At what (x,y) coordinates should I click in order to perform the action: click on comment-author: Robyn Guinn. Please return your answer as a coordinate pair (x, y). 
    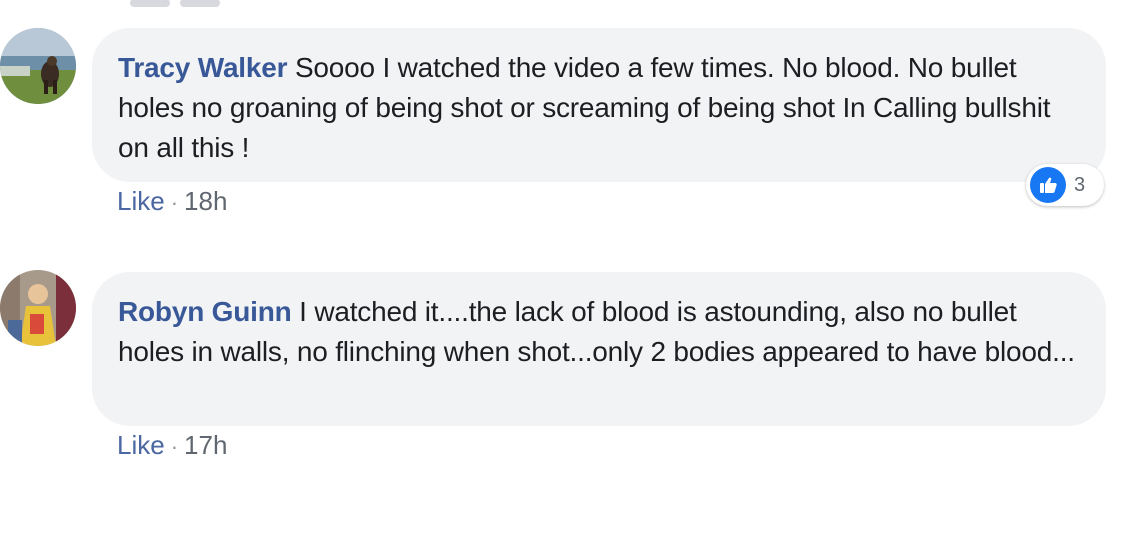
    Looking at the image, I should click on (205, 311).